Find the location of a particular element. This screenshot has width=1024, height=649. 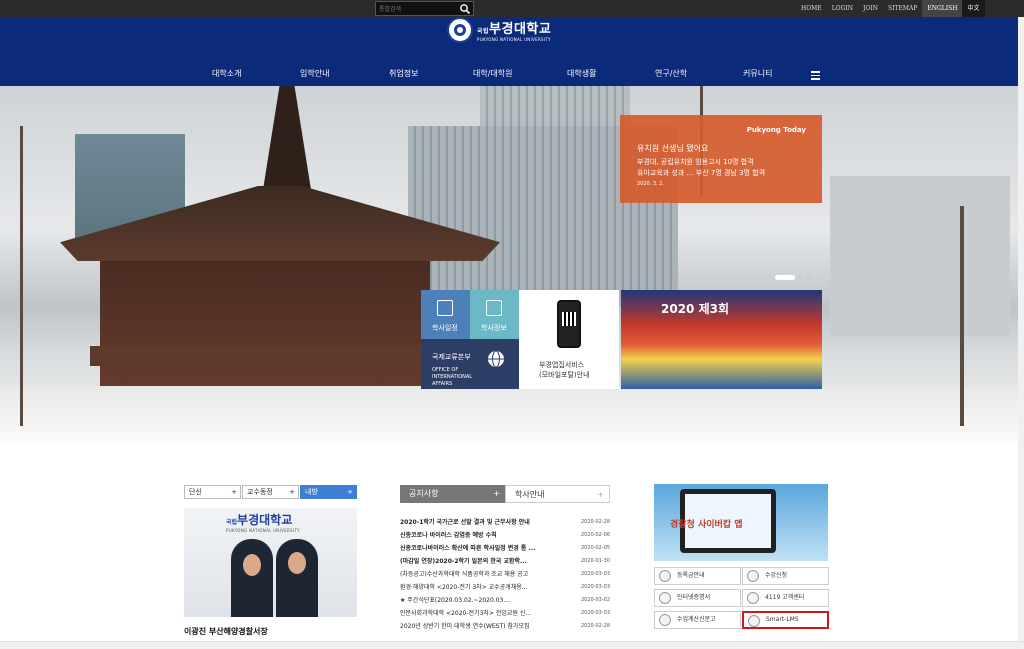

tile-label: 학사일정 is located at coordinates (445, 328).